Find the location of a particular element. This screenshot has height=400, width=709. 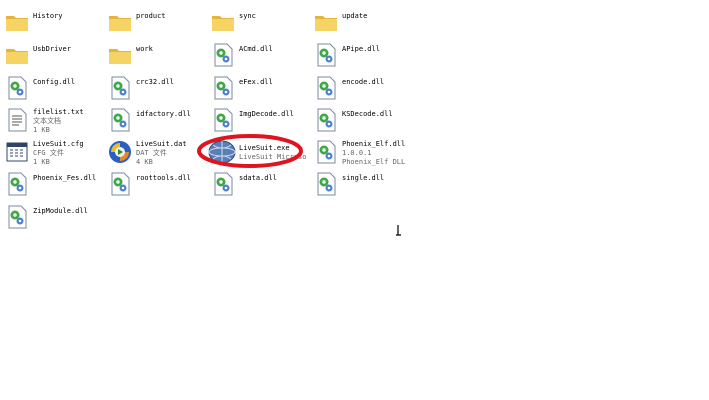

file-item-apipe-dll: APipe.dll is located at coordinates (363, 55).